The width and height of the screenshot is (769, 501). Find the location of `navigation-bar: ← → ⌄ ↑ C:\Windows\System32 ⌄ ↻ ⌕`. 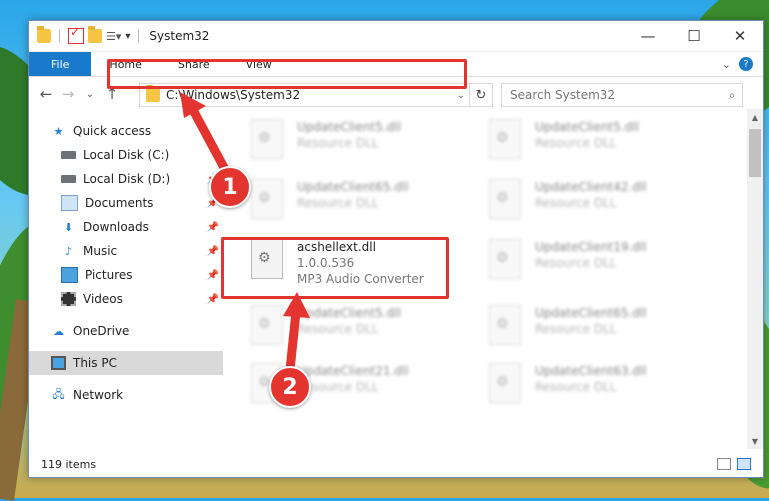

navigation-bar: ← → ⌄ ↑ C:\Windows\System32 ⌄ ↻ ⌕ is located at coordinates (396, 94).